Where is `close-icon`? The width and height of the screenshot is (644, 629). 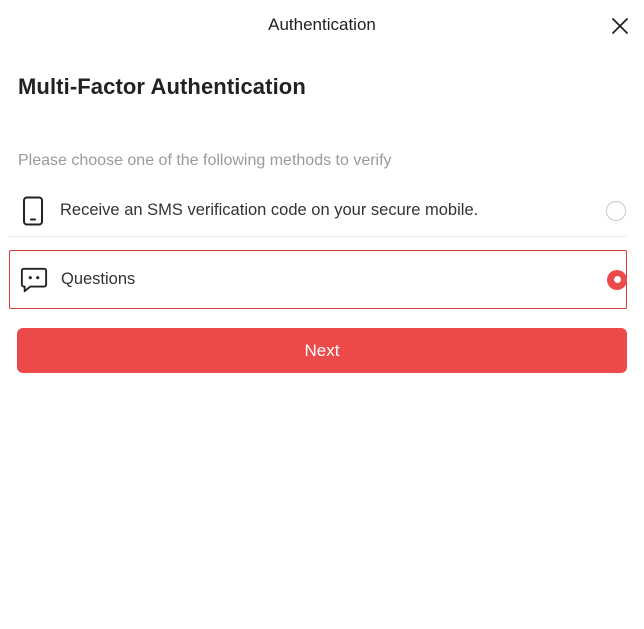
close-icon is located at coordinates (620, 26).